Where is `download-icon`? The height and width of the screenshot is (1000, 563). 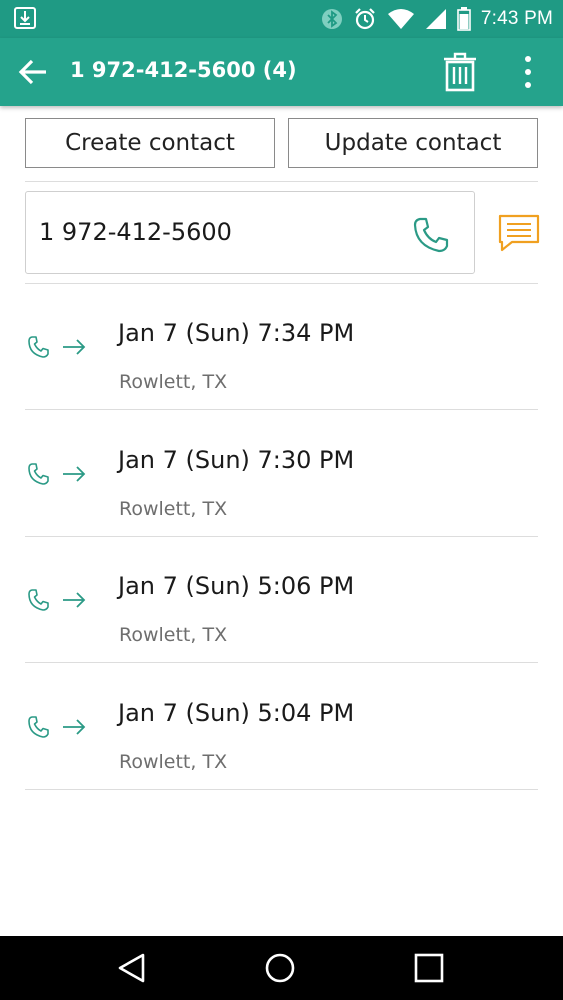
download-icon is located at coordinates (25, 18).